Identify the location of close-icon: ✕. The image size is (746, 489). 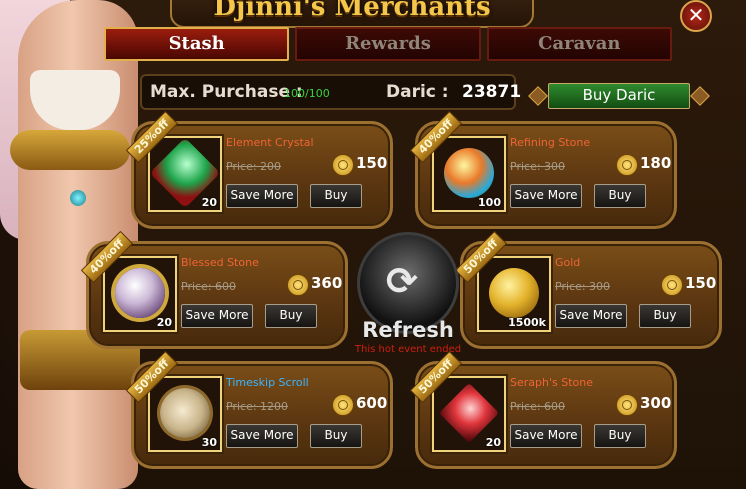
(696, 15).